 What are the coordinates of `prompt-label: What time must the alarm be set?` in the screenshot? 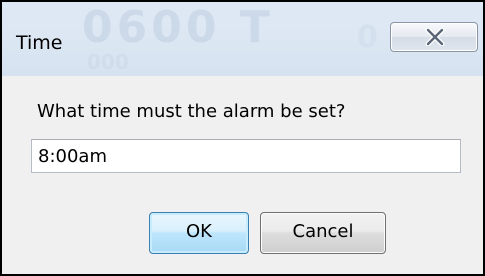 It's located at (191, 111).